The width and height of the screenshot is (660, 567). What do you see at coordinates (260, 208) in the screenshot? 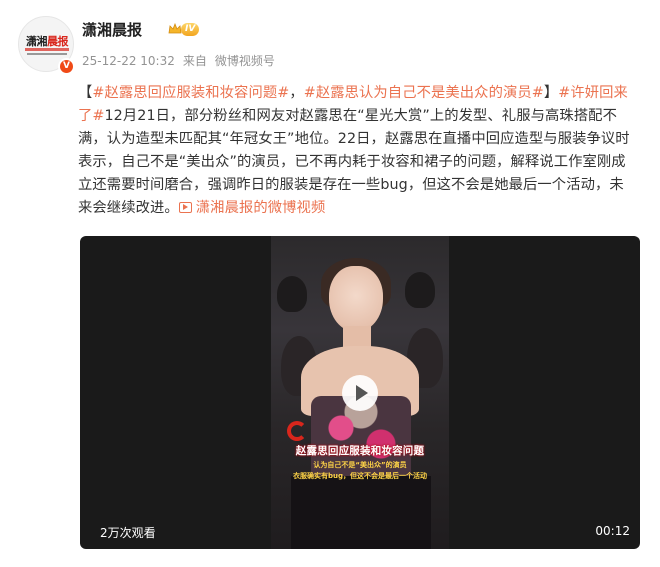
I see `video-link-label: 潇湘晨报的微博视频` at bounding box center [260, 208].